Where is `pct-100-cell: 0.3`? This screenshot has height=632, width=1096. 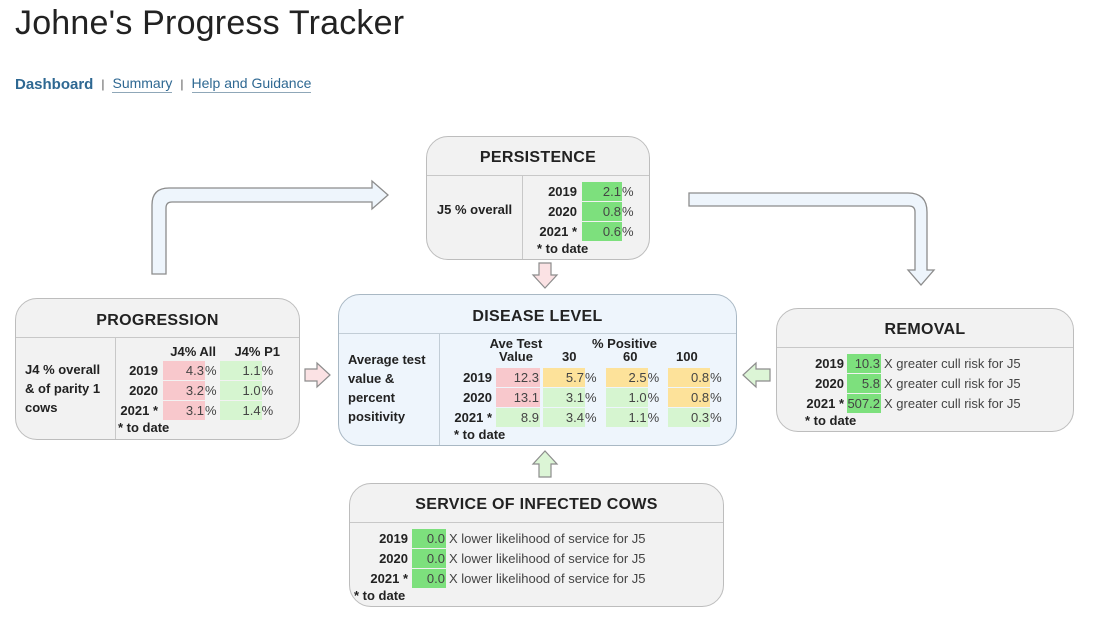 pct-100-cell: 0.3 is located at coordinates (689, 417).